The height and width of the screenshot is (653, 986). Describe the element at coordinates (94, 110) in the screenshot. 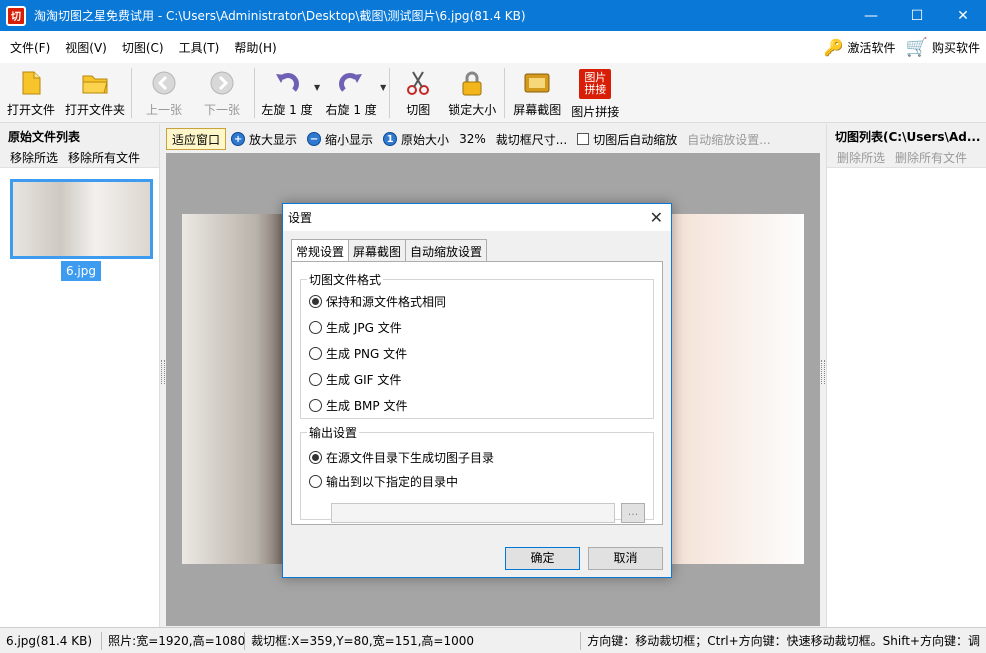

I see `open-folder-label: 打开文件夹` at that location.